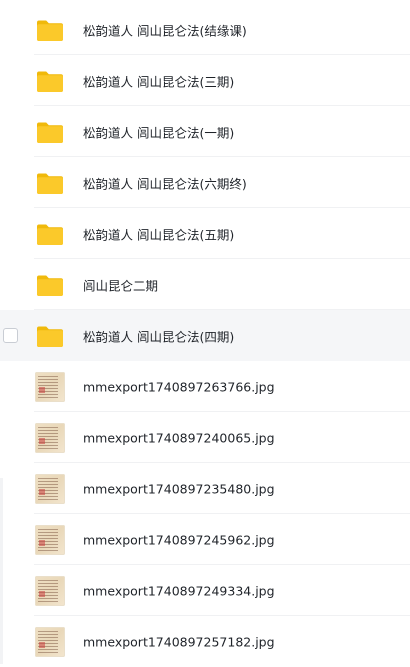 The image size is (410, 667). I want to click on item-name: 松韵道人 闾山昆仑法(一期), so click(158, 131).